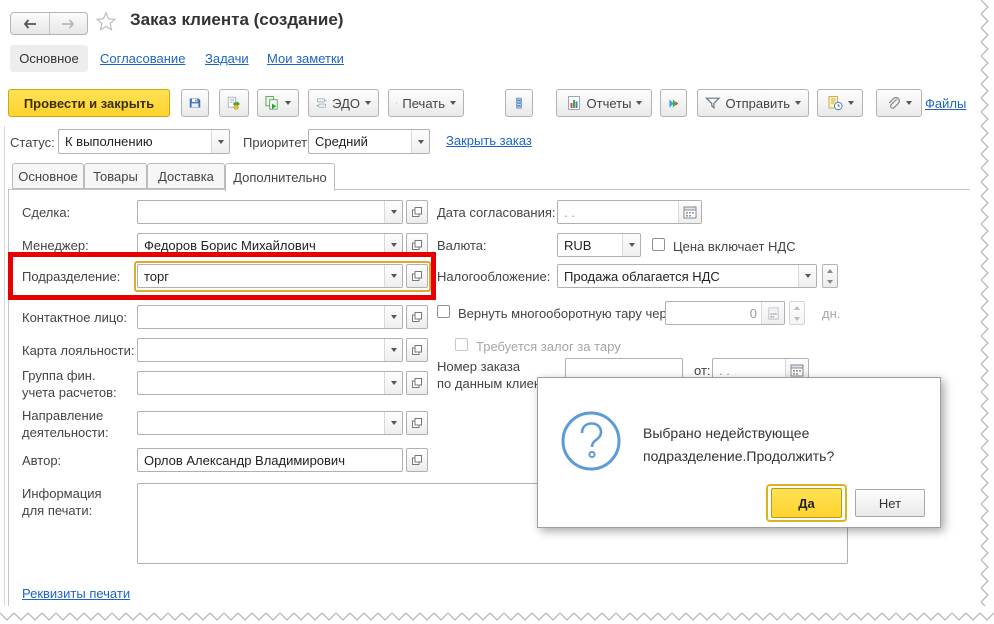  What do you see at coordinates (76, 593) in the screenshot?
I see `print-details-link: Реквизиты печати` at bounding box center [76, 593].